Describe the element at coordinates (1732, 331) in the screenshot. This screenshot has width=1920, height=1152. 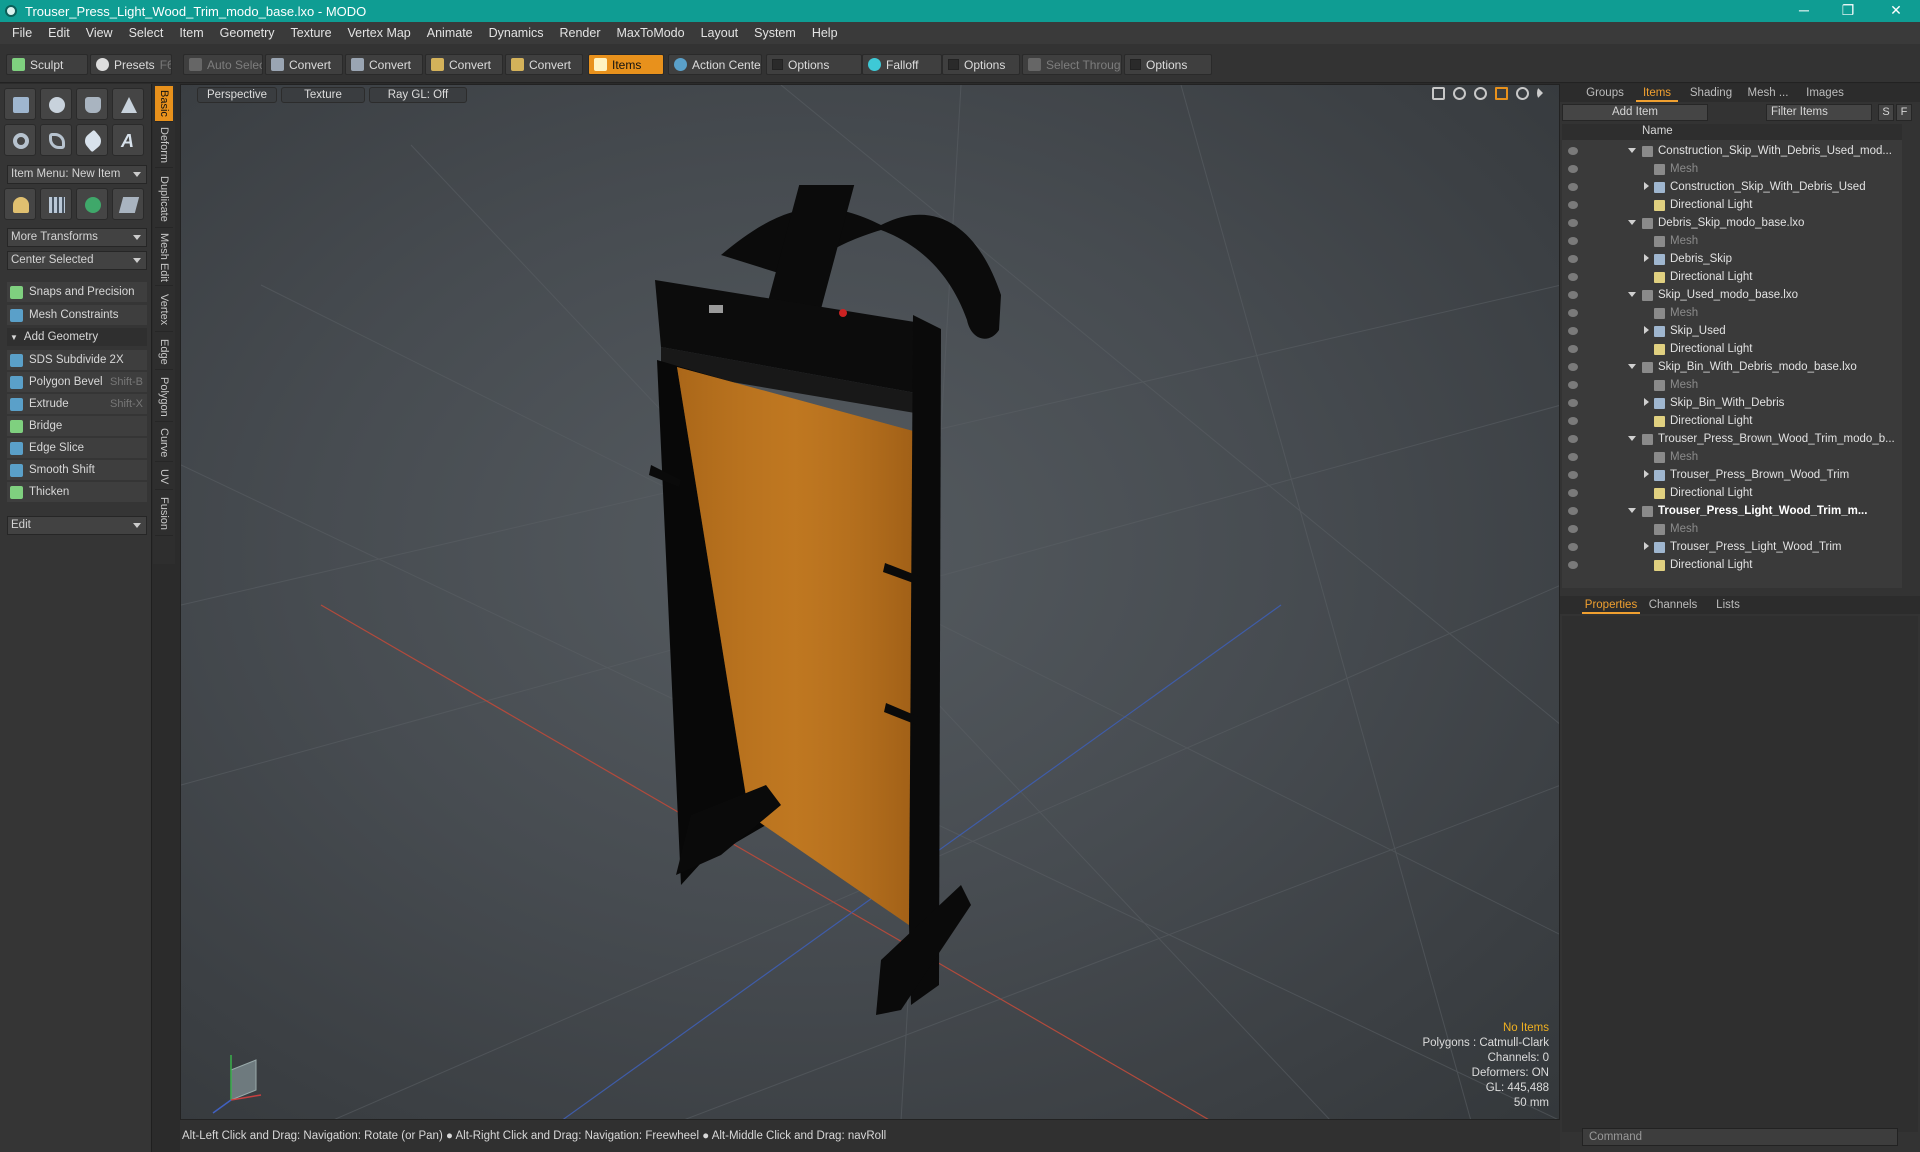
I see `item-row: Skip_Used` at that location.